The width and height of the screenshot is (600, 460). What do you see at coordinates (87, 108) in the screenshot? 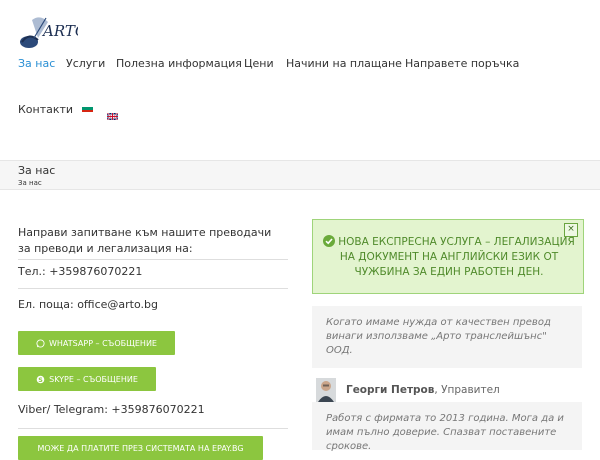
I see `bg-flag-icon` at bounding box center [87, 108].